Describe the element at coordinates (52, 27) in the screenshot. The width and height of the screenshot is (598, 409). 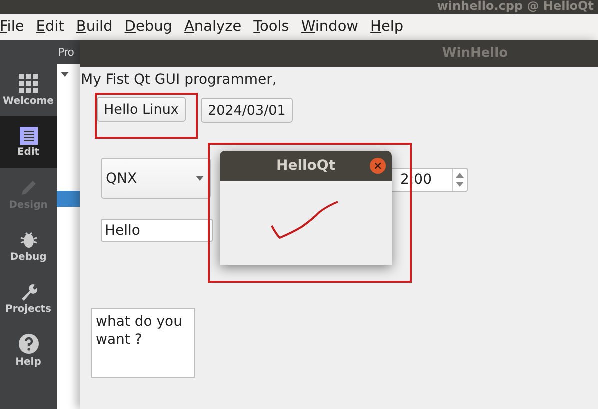
I see `menu-item: Edit` at that location.